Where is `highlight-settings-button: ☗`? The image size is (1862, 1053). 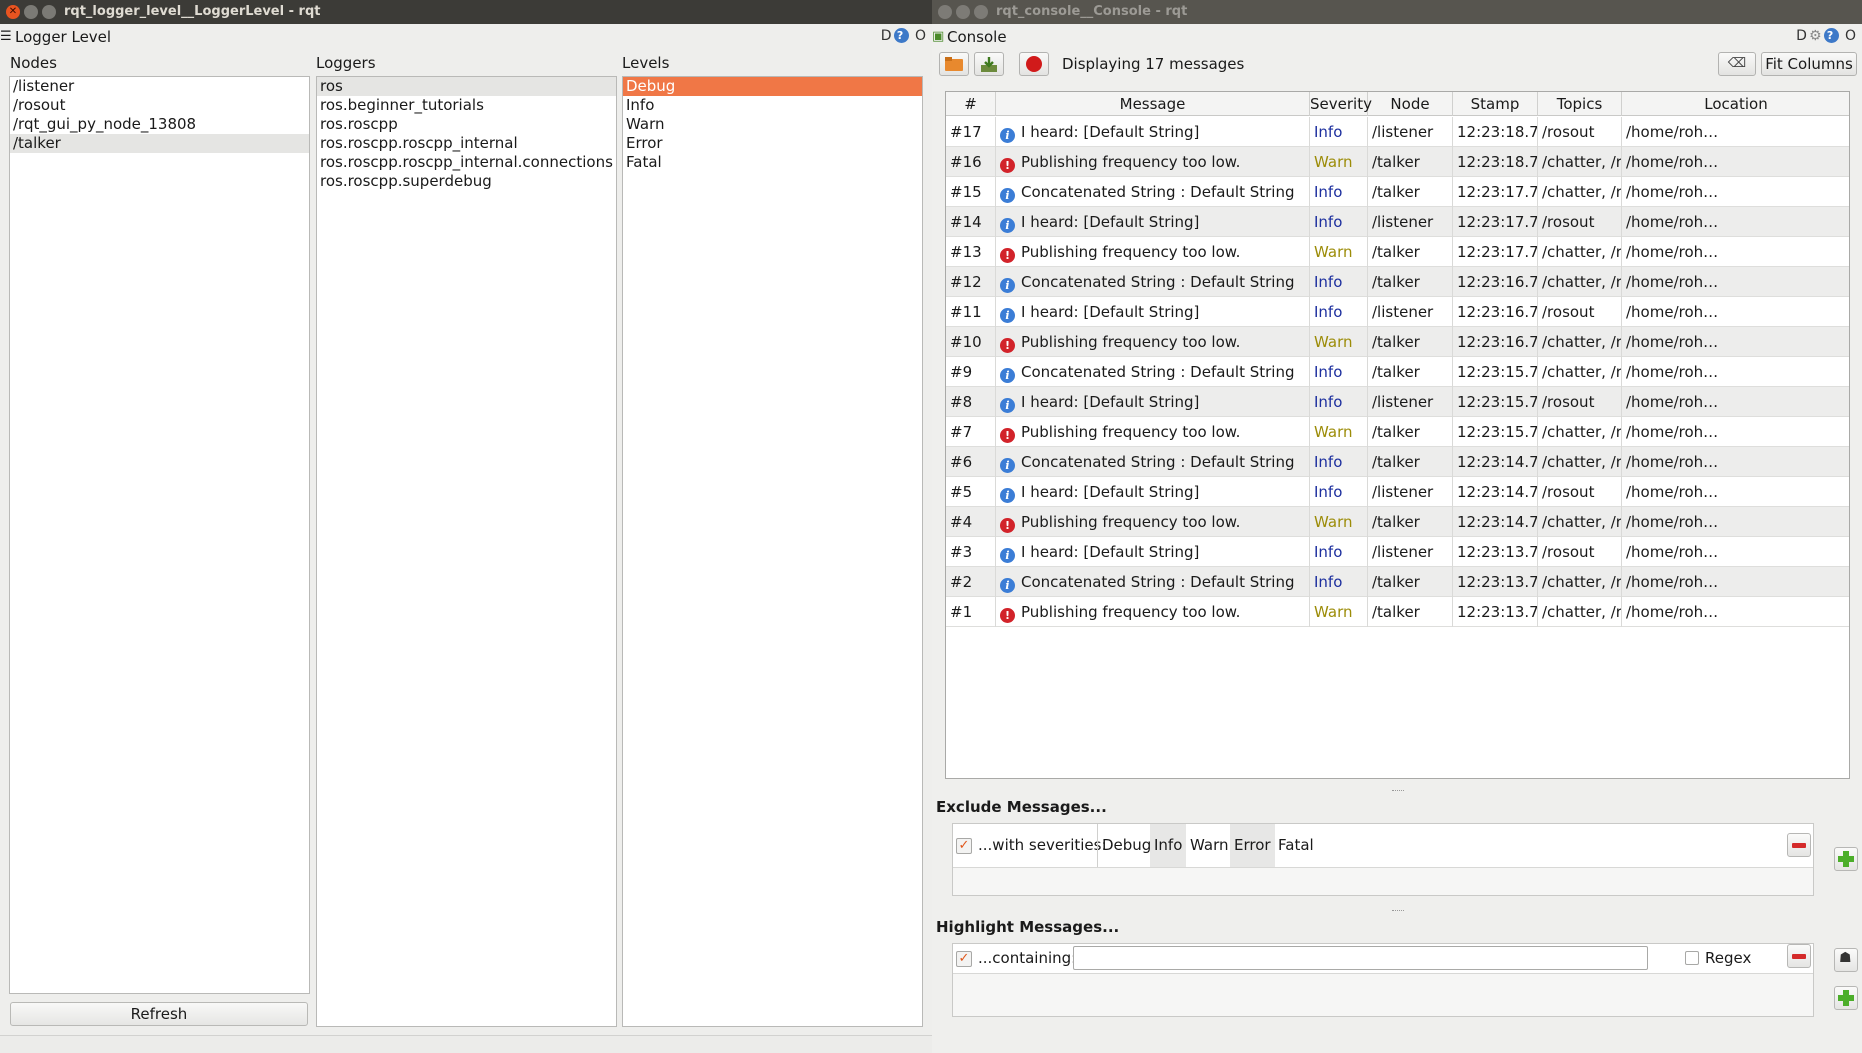 highlight-settings-button: ☗ is located at coordinates (1846, 960).